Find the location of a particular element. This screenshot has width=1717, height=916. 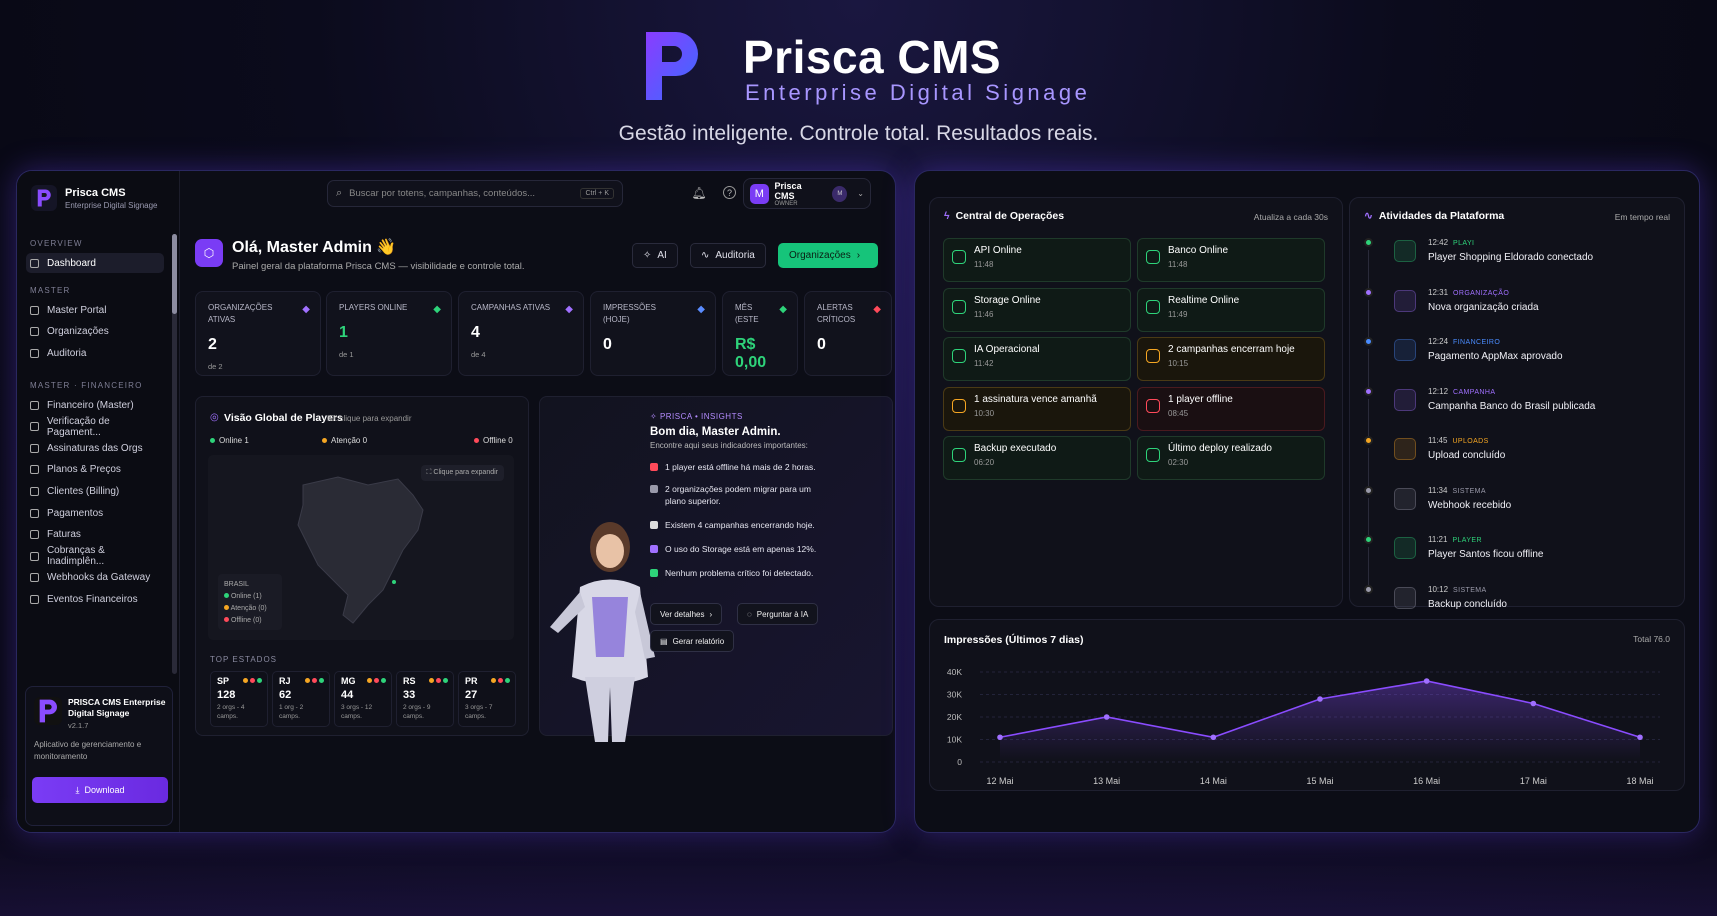

stat-card: ALERTAS CRÍTICOS 0 ◆ is located at coordinates (848, 333).